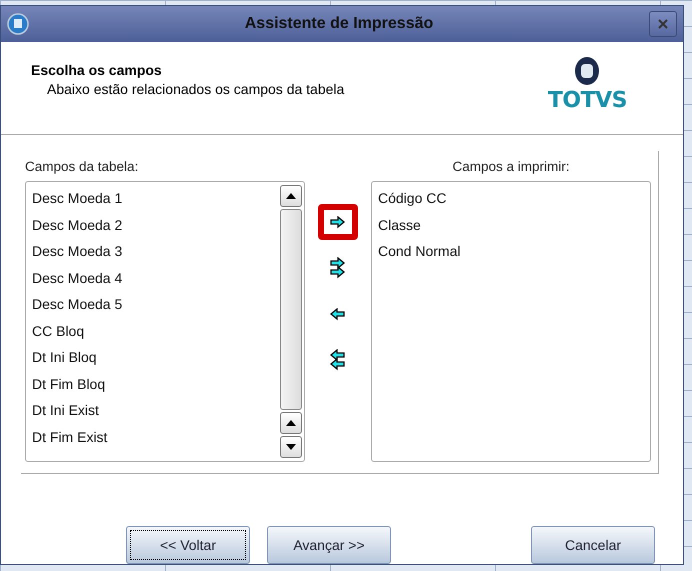 The image size is (692, 571). What do you see at coordinates (152, 437) in the screenshot?
I see `list-item: Dt Fim Exist` at bounding box center [152, 437].